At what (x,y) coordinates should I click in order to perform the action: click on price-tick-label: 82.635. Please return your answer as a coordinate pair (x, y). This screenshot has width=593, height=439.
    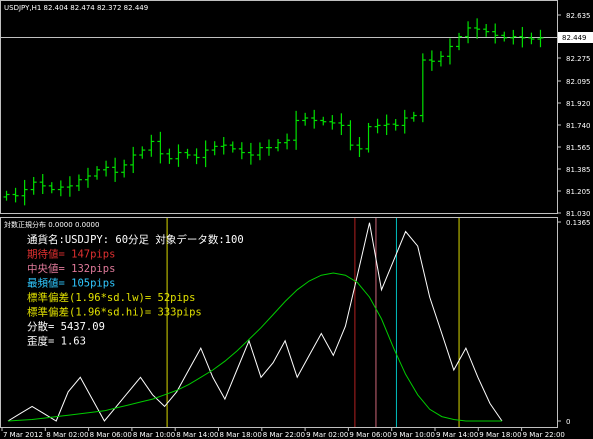
    Looking at the image, I should click on (578, 16).